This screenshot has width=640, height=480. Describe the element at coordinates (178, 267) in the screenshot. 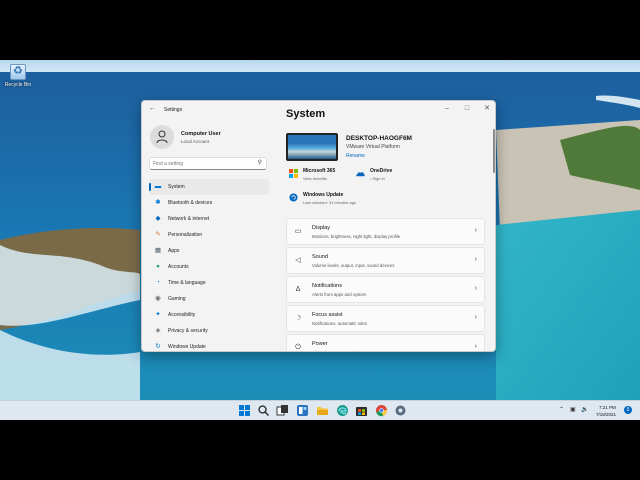

I see `sidebar-item-label: Accounts` at that location.